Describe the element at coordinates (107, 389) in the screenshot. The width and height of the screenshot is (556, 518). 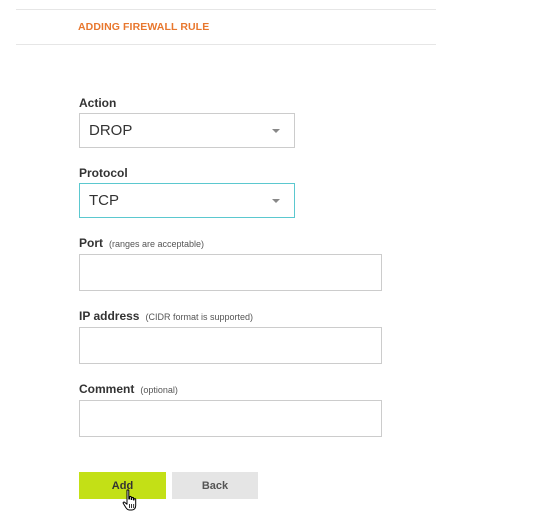
I see `comment-label-text: Comment` at that location.